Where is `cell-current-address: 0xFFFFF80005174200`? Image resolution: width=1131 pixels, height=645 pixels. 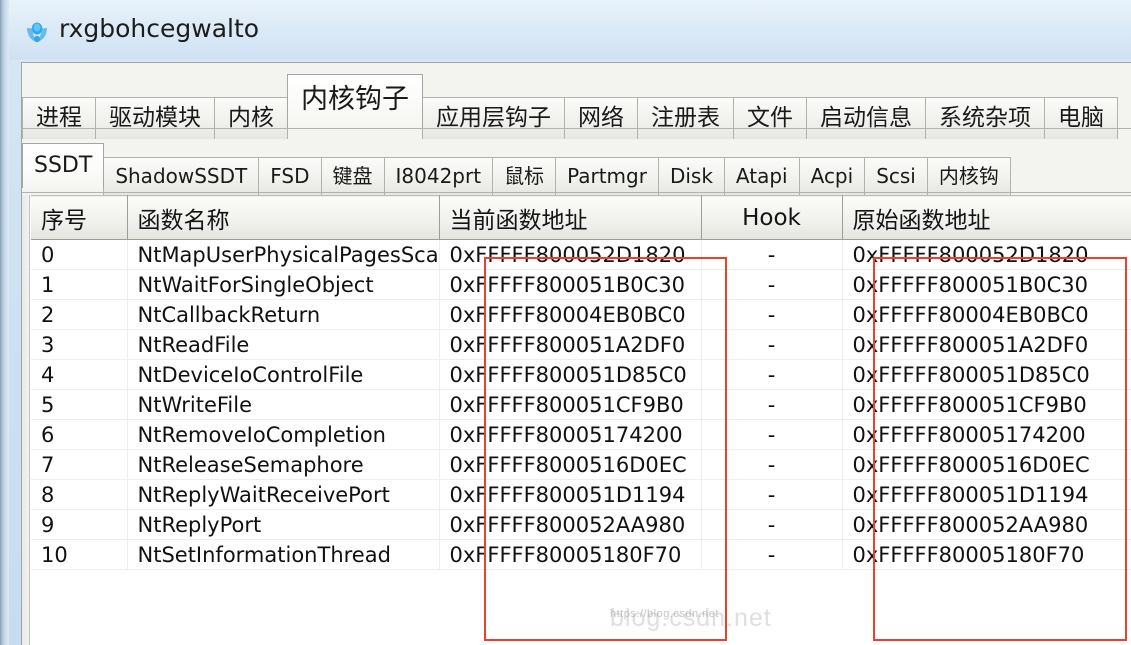 cell-current-address: 0xFFFFF80005174200 is located at coordinates (570, 434).